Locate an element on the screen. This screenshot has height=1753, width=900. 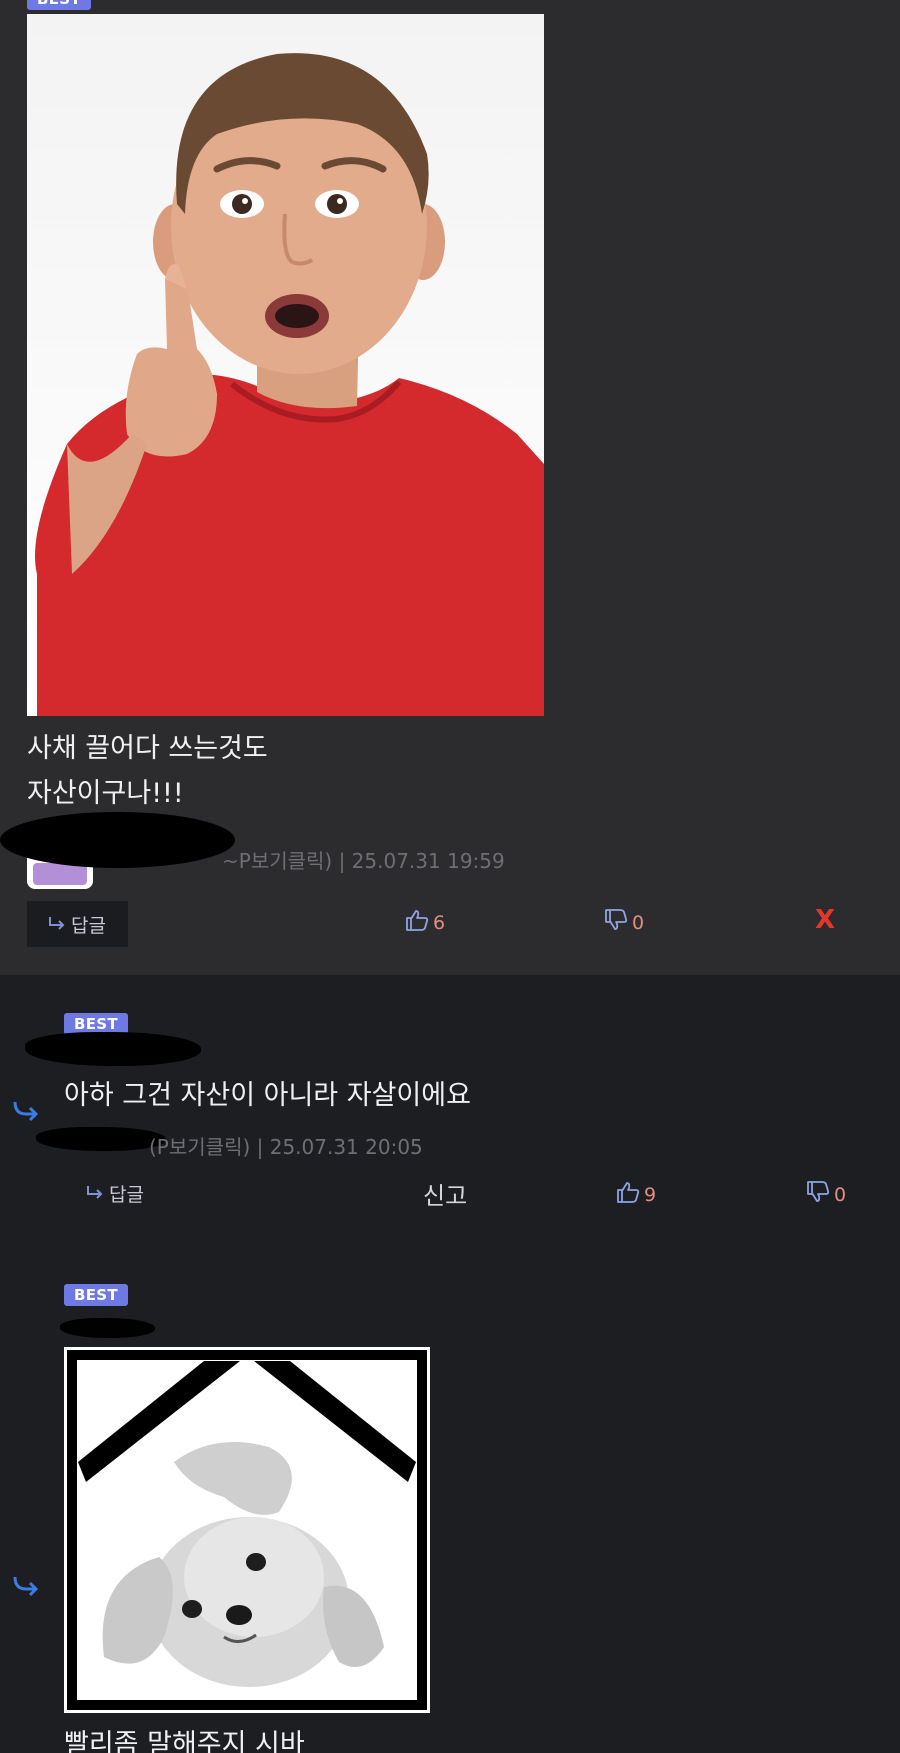
comment-text-line-2: 자산이구나!!! is located at coordinates (105, 793).